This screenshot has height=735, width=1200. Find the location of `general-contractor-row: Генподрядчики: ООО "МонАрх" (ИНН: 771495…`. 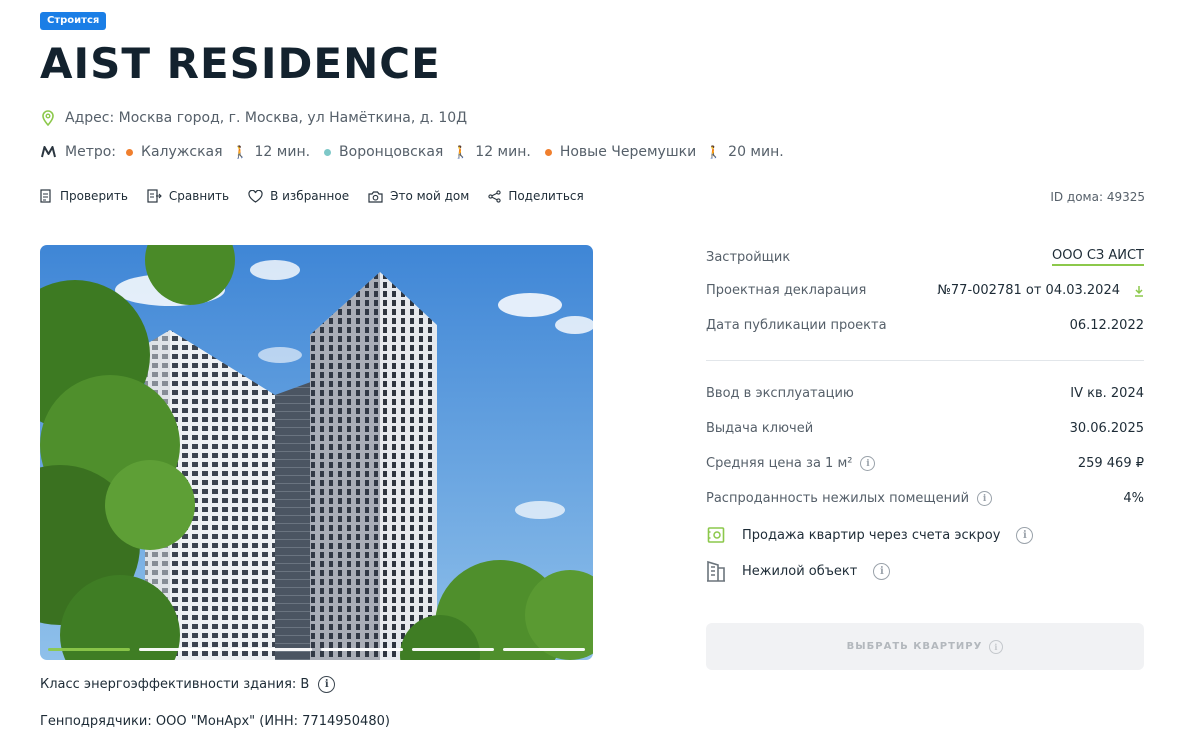

general-contractor-row: Генподрядчики: ООО "МонАрх" (ИНН: 771495… is located at coordinates (215, 721).